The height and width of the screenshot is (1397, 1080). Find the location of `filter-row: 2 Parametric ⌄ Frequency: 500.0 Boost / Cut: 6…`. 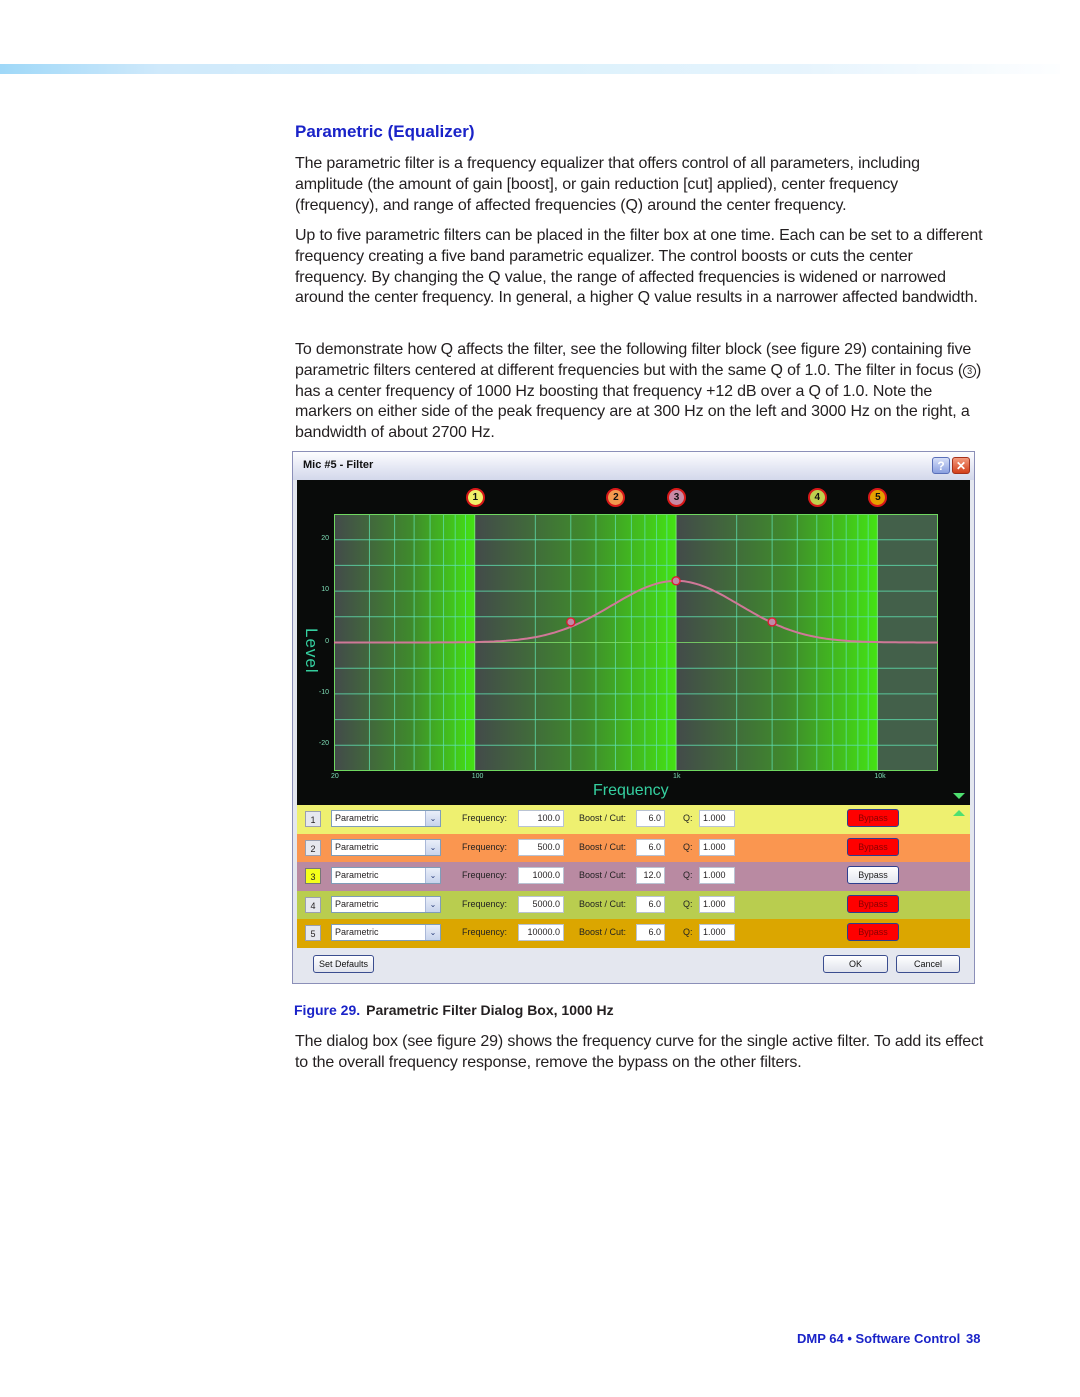

filter-row: 2 Parametric ⌄ Frequency: 500.0 Boost / Cut: 6… is located at coordinates (633, 847).